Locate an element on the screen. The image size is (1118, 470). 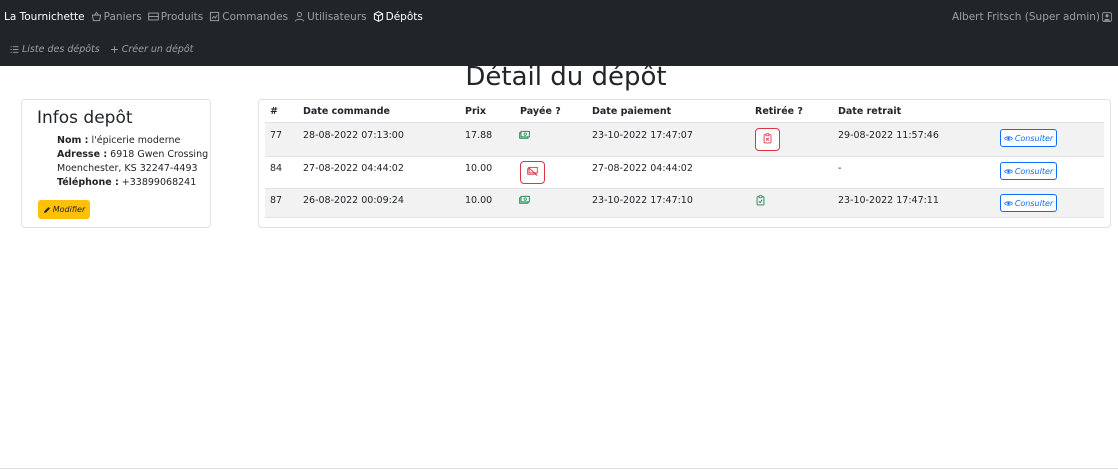
user-menu: Albert Fritsch (Super admin) is located at coordinates (1032, 16).